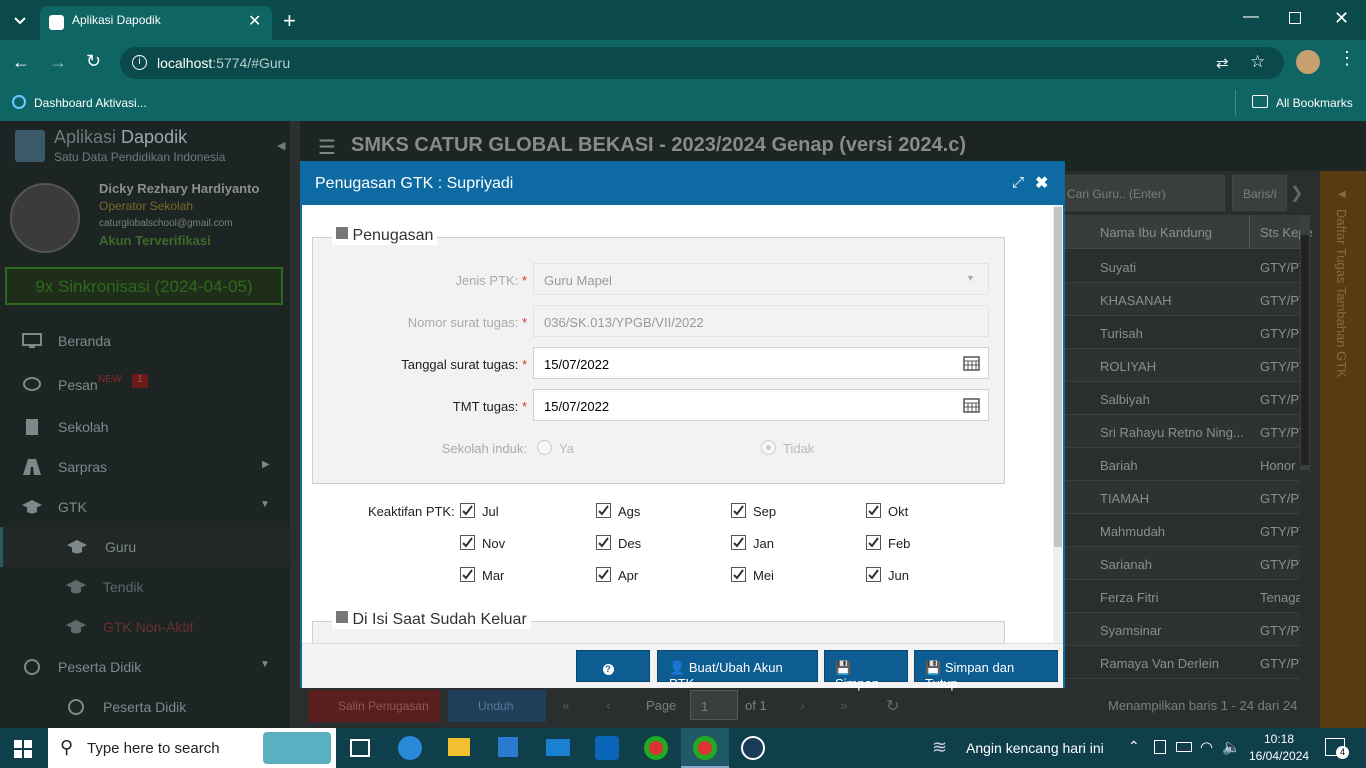 The image size is (1366, 768). Describe the element at coordinates (145, 507) in the screenshot. I see `nav-gtk: GTK ▼` at that location.